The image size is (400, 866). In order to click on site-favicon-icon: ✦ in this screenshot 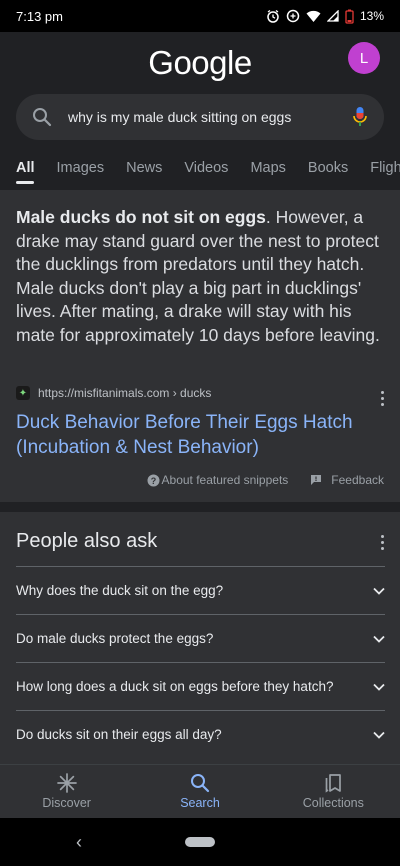, I will do `click(23, 393)`.